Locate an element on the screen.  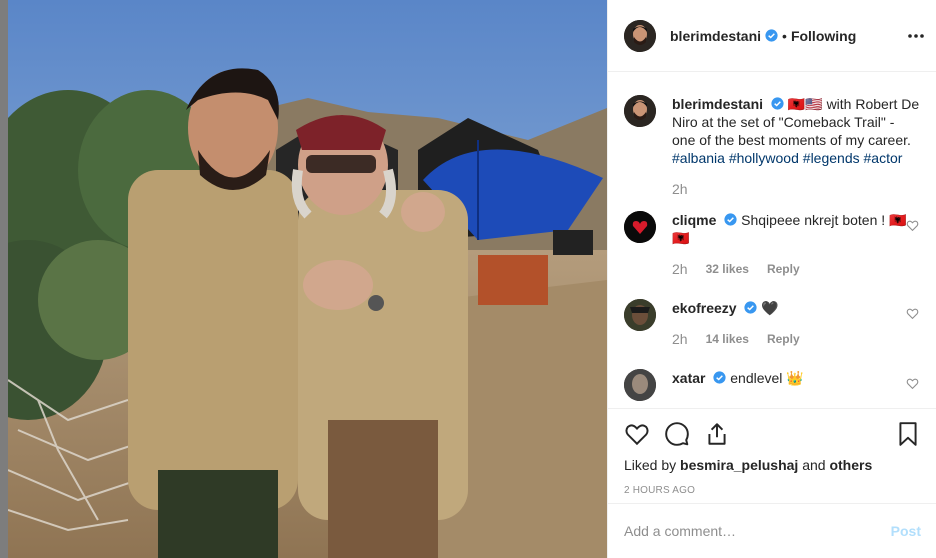
action-icons-row is located at coordinates (772, 434).